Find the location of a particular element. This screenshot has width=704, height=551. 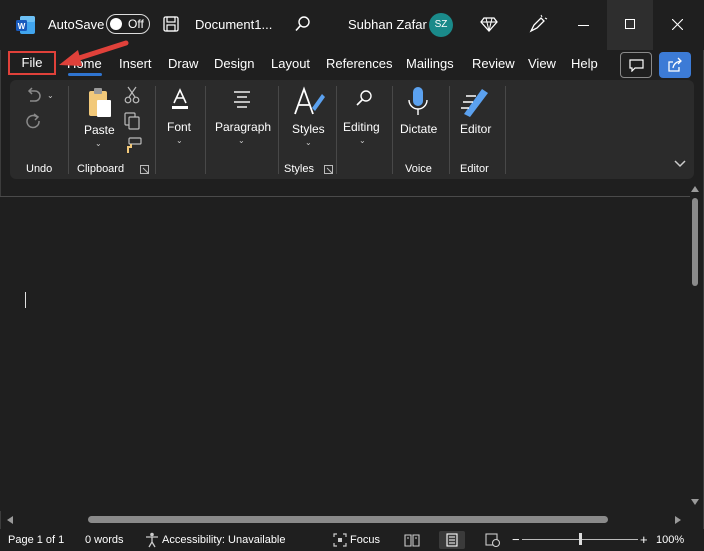

read-mode-icon is located at coordinates (412, 540).